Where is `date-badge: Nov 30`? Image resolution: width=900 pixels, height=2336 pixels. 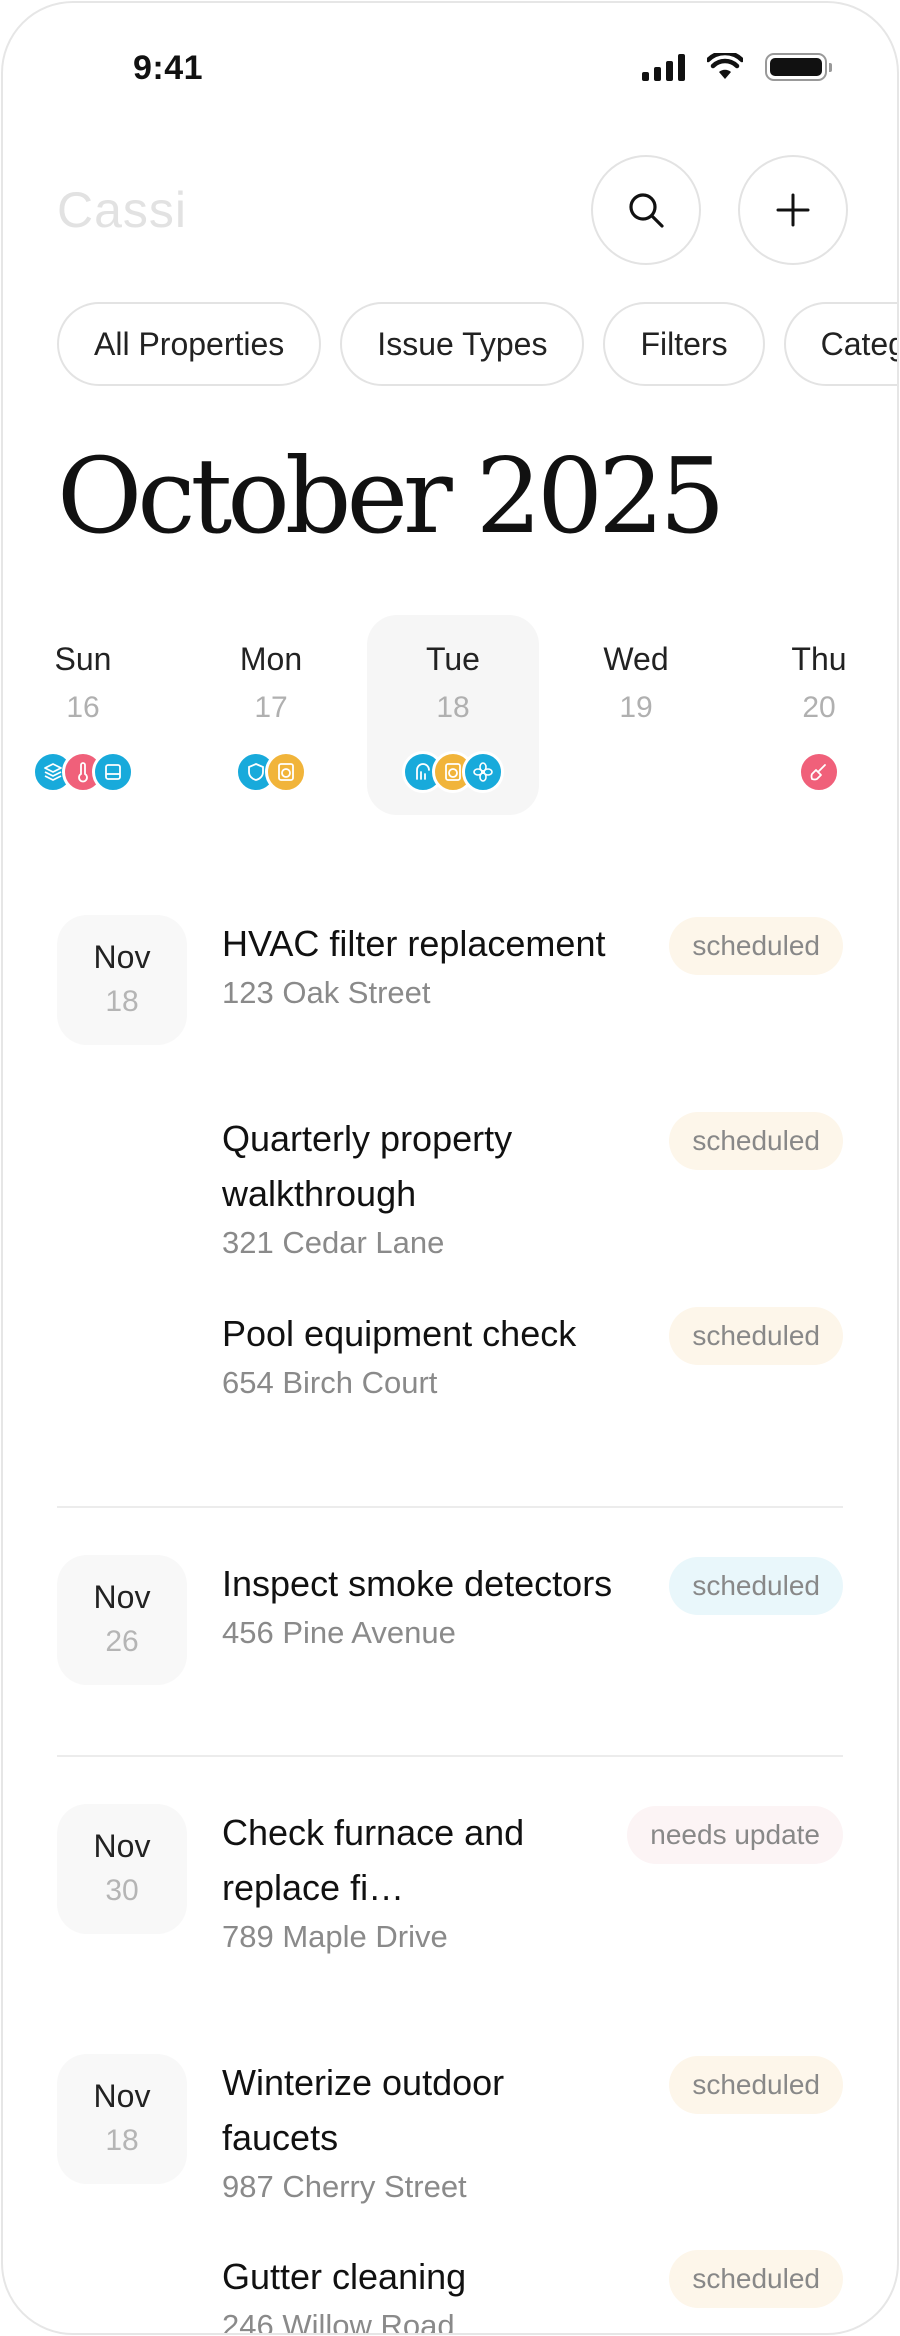 date-badge: Nov 30 is located at coordinates (122, 1869).